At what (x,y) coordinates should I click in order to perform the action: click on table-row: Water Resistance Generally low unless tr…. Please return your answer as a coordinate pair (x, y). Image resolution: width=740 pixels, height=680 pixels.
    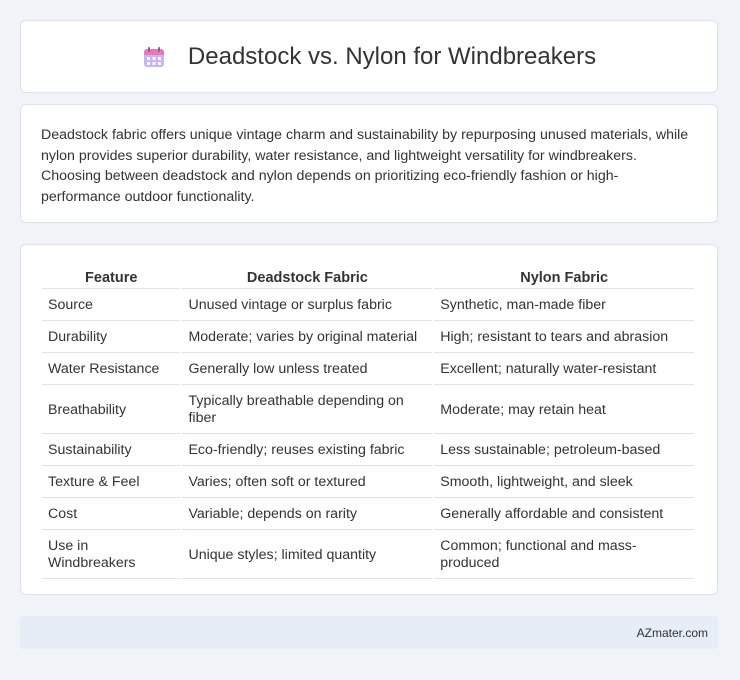
    Looking at the image, I should click on (368, 370).